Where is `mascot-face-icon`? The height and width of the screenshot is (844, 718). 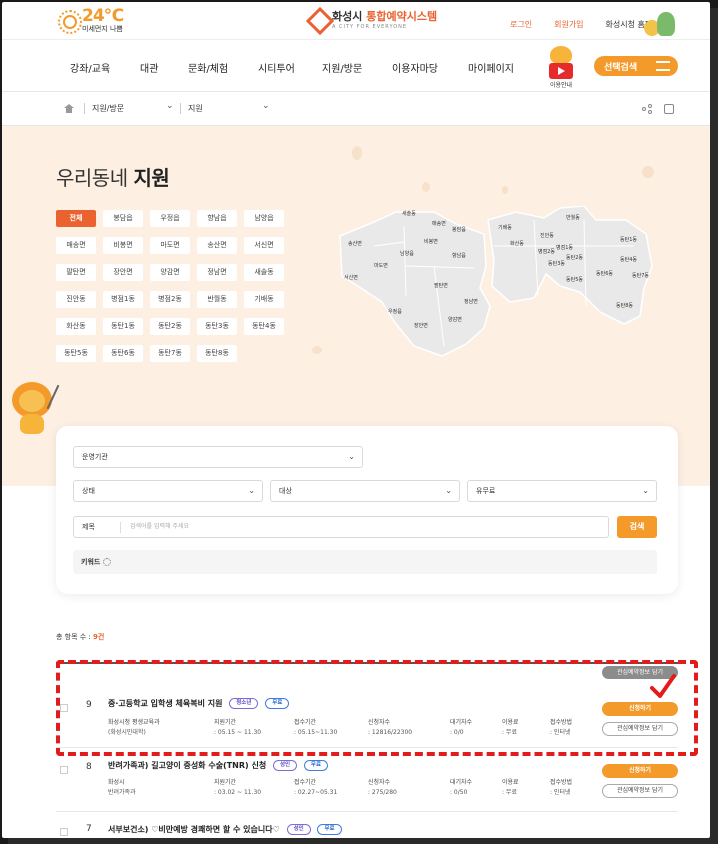
mascot-face-icon is located at coordinates (561, 55).